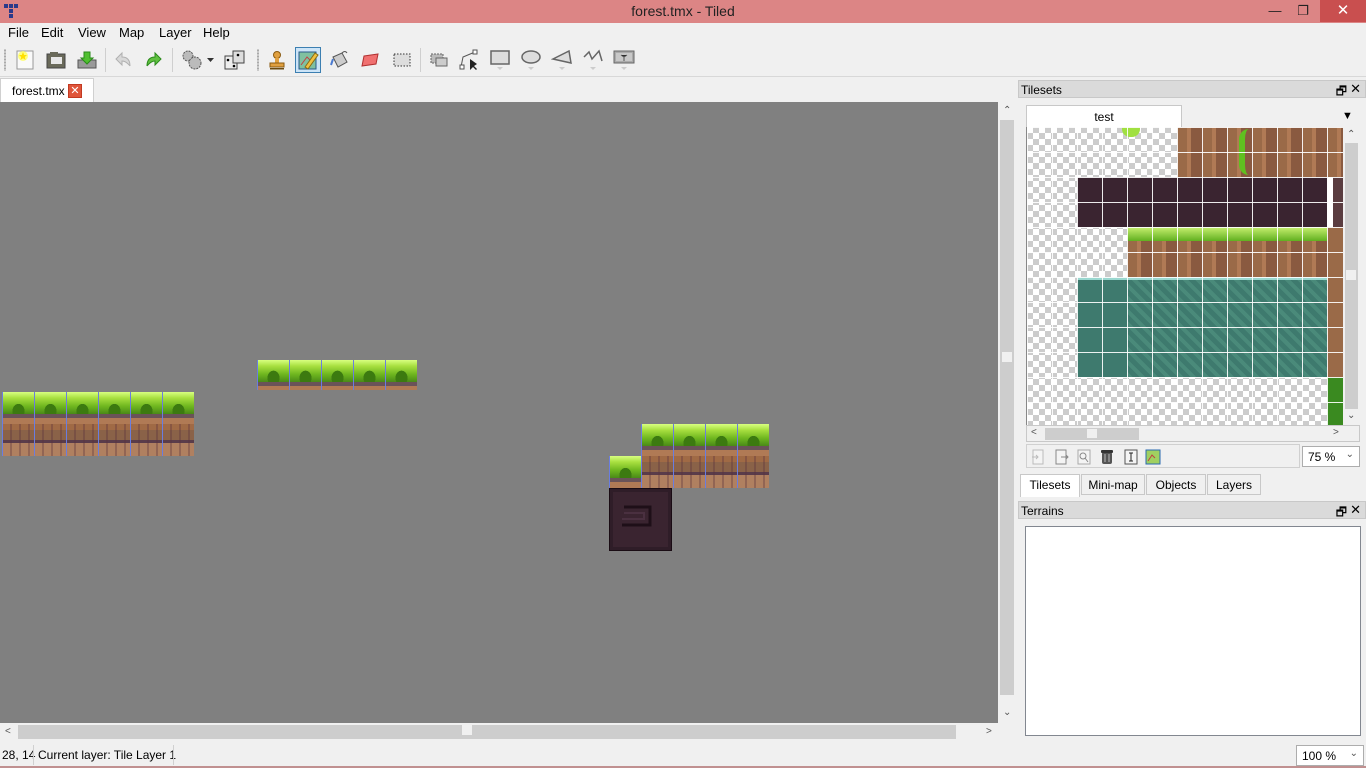 The width and height of the screenshot is (1366, 768). Describe the element at coordinates (124, 60) in the screenshot. I see `undo-button` at that location.